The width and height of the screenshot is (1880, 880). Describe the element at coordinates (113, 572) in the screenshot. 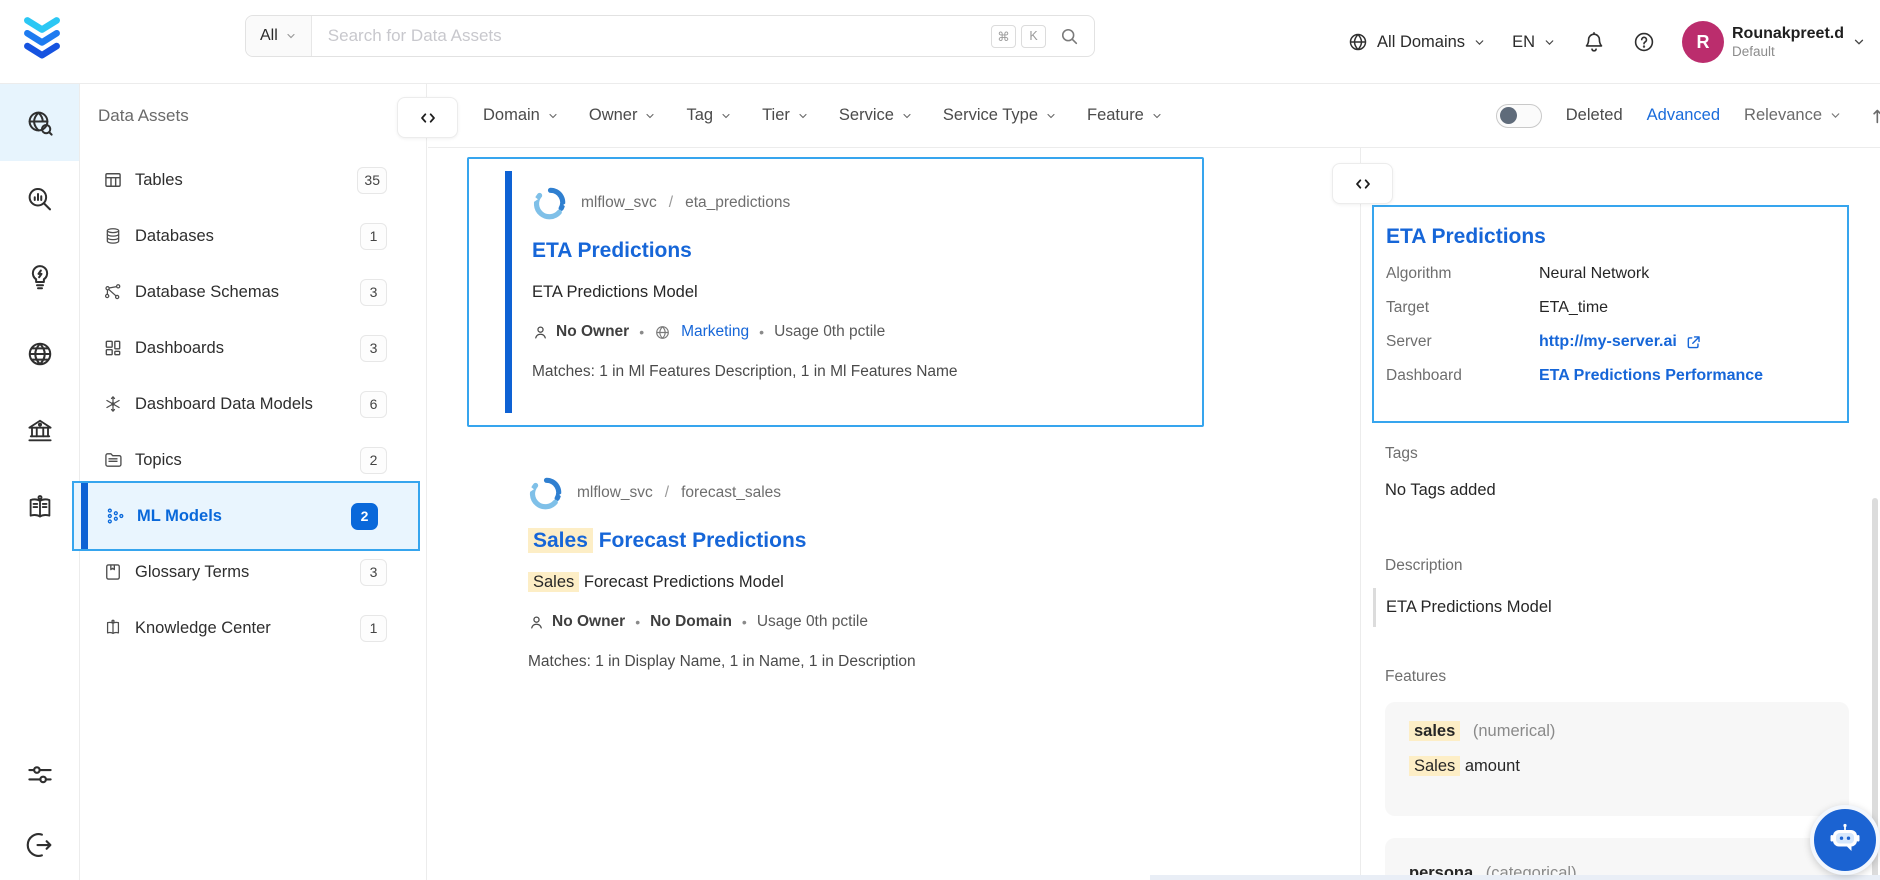

I see `glossary-icon` at that location.